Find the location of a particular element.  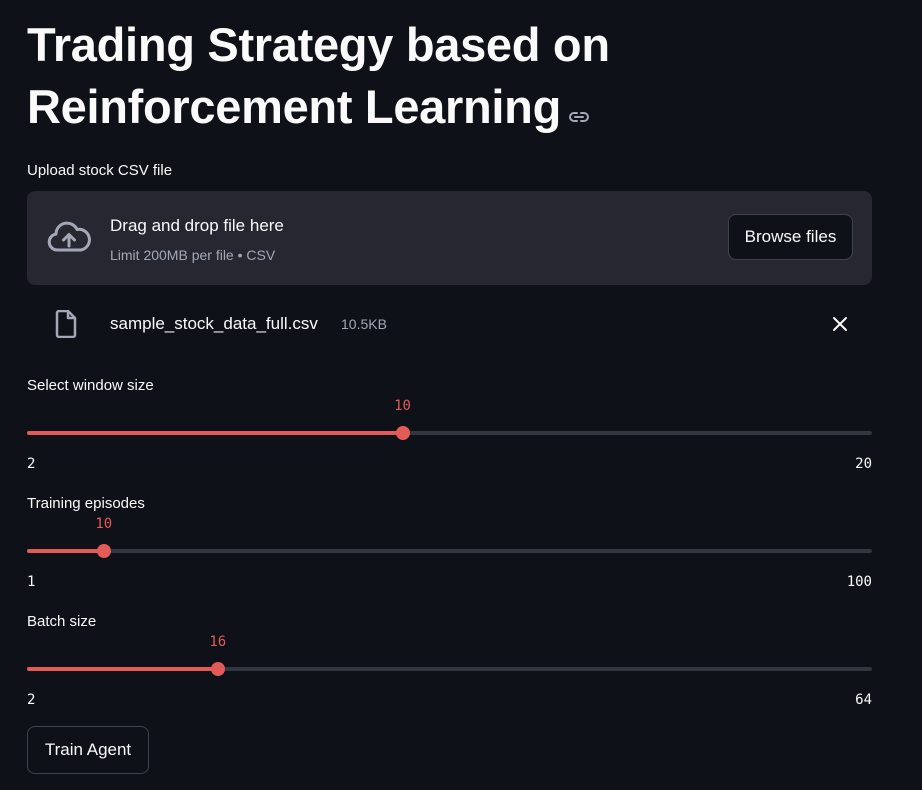

slider-max: 20 is located at coordinates (863, 464).